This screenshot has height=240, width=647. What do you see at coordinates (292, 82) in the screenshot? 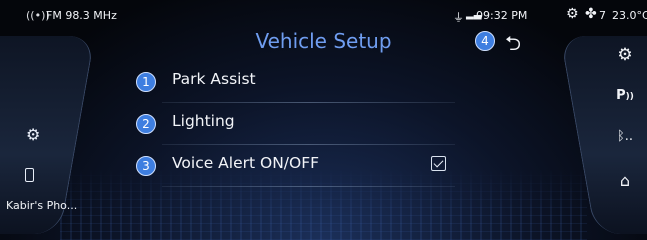
I see `menu-item-park-assist: 1 Park Assist` at bounding box center [292, 82].